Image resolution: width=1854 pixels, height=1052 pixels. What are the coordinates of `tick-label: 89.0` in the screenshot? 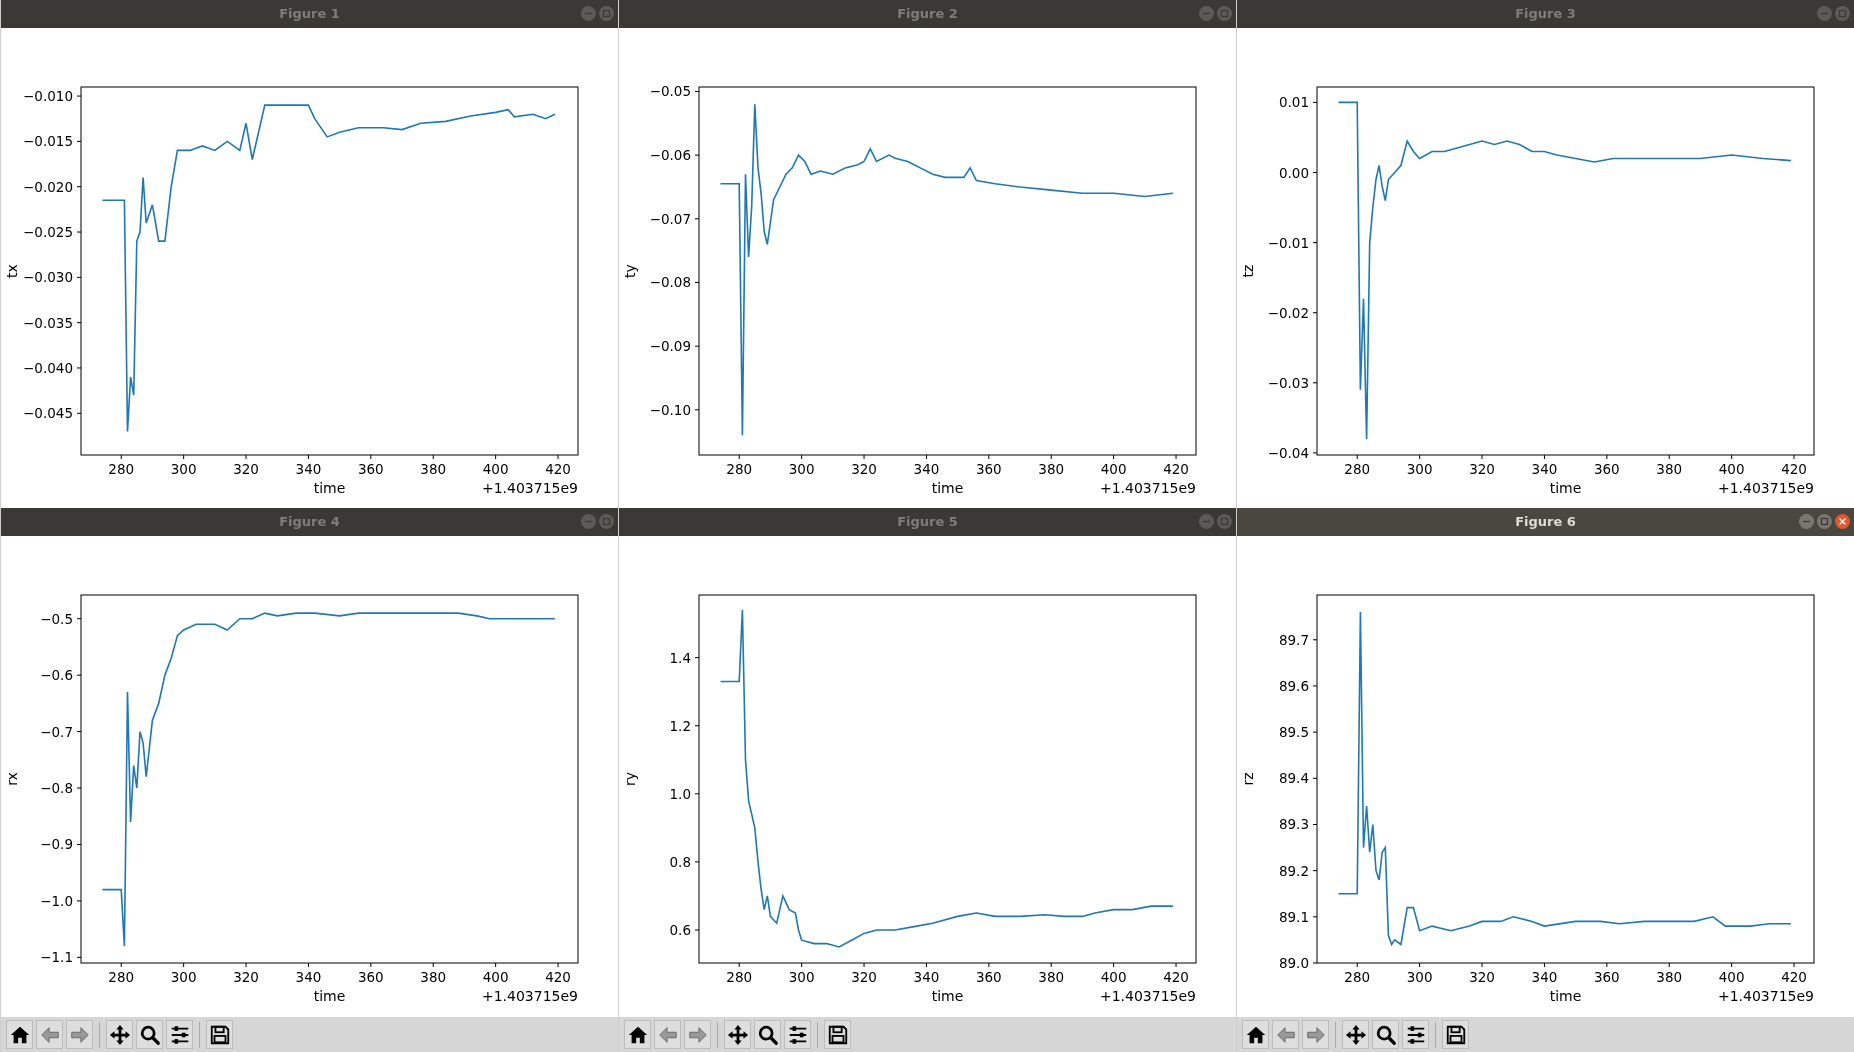 It's located at (1293, 963).